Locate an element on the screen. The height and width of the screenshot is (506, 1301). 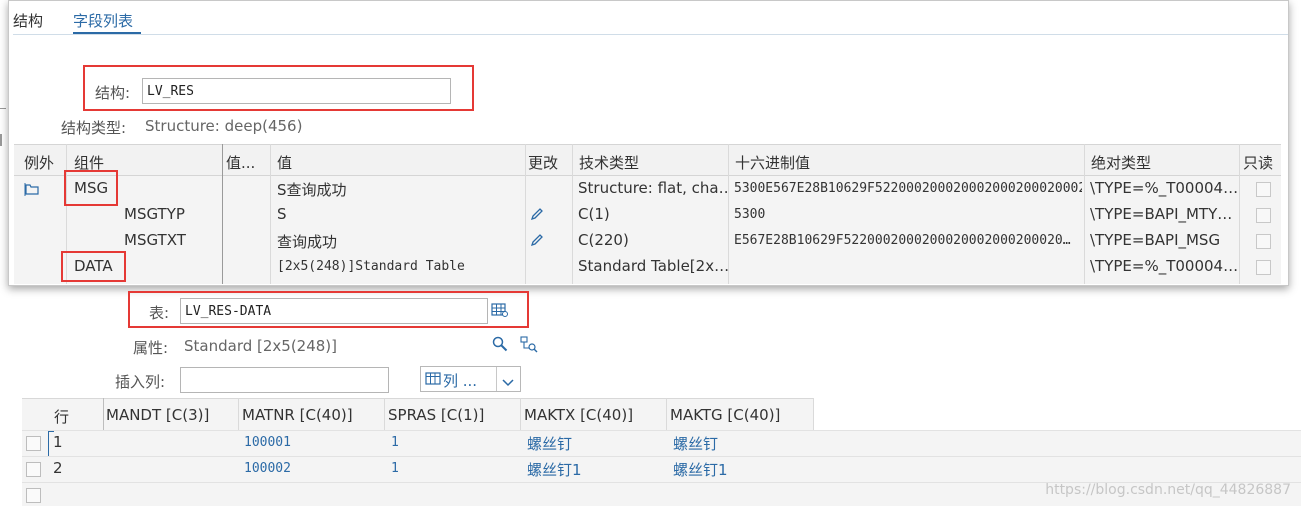
col-tech-type: 技术类型 is located at coordinates (609, 162).